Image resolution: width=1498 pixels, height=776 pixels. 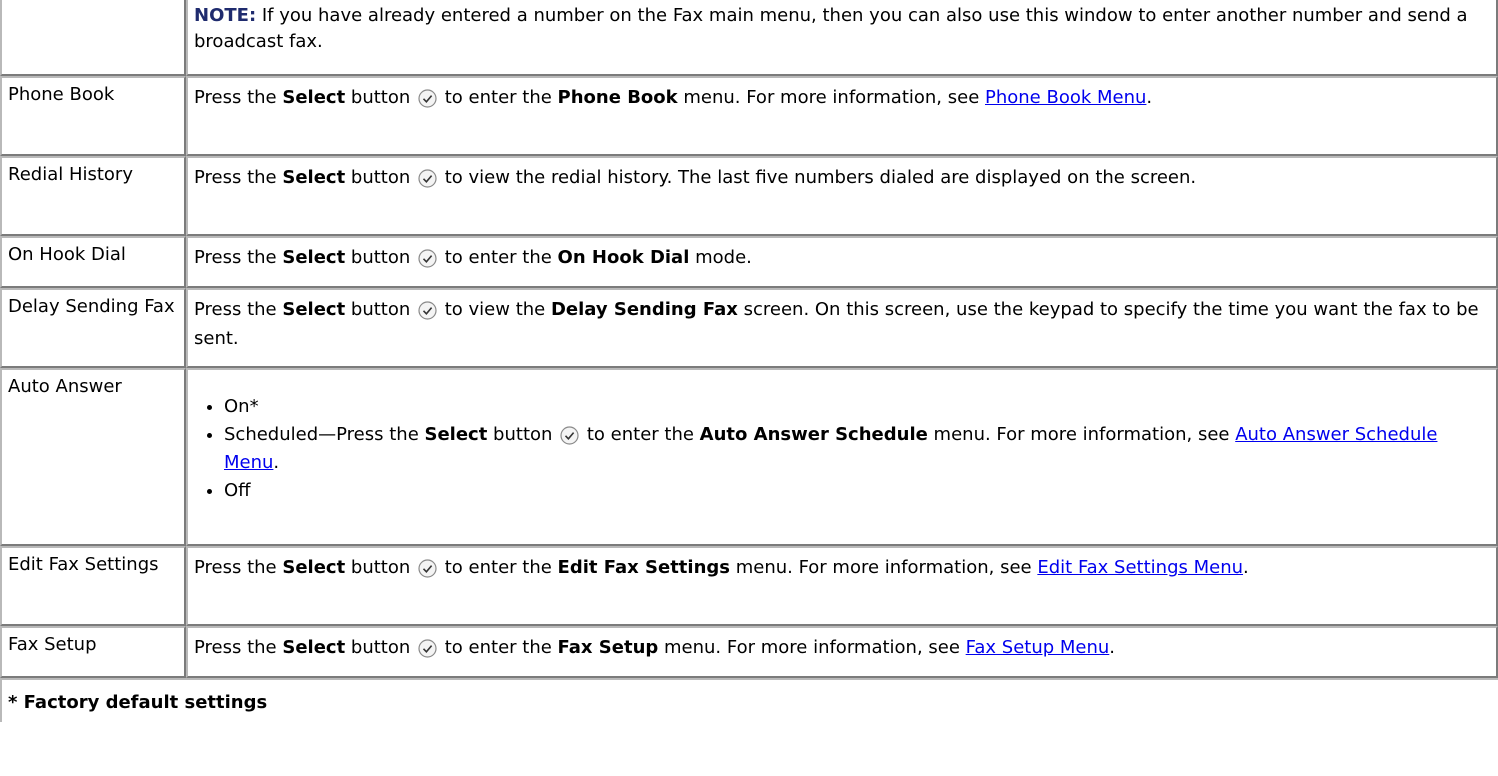 I want to click on row-label-text: Delay Sending Fax, so click(x=91, y=306).